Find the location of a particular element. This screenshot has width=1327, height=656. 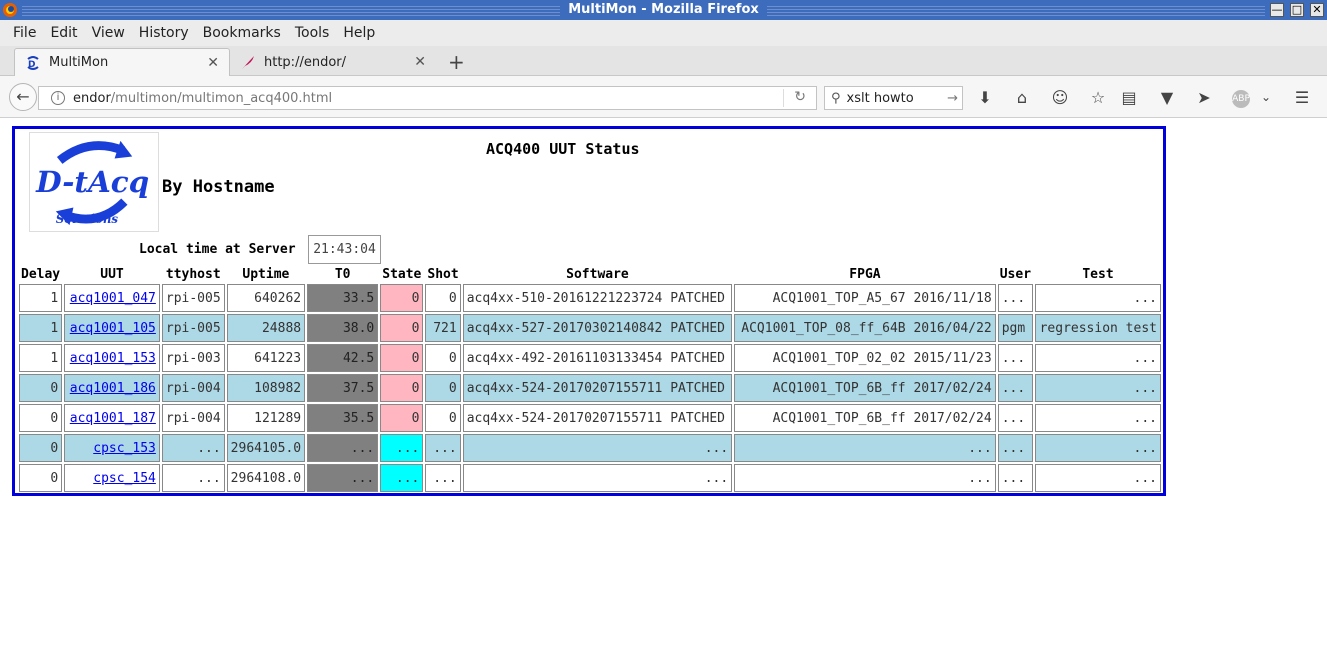

ttyhost-cell: rpi-004 is located at coordinates (193, 418).